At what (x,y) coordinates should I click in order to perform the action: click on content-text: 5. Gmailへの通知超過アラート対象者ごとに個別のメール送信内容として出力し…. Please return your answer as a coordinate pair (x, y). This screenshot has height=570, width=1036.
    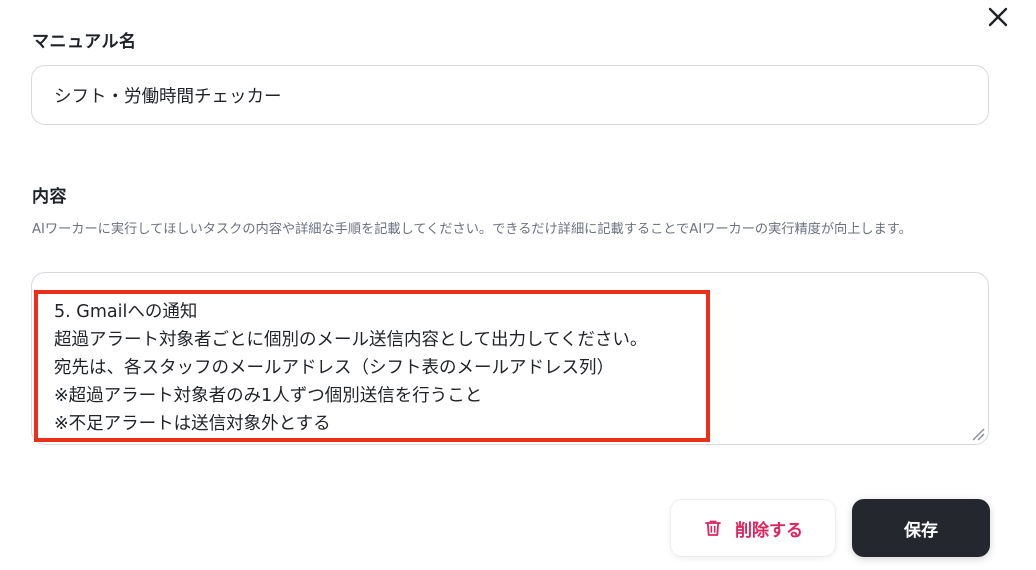
    Looking at the image, I should click on (350, 368).